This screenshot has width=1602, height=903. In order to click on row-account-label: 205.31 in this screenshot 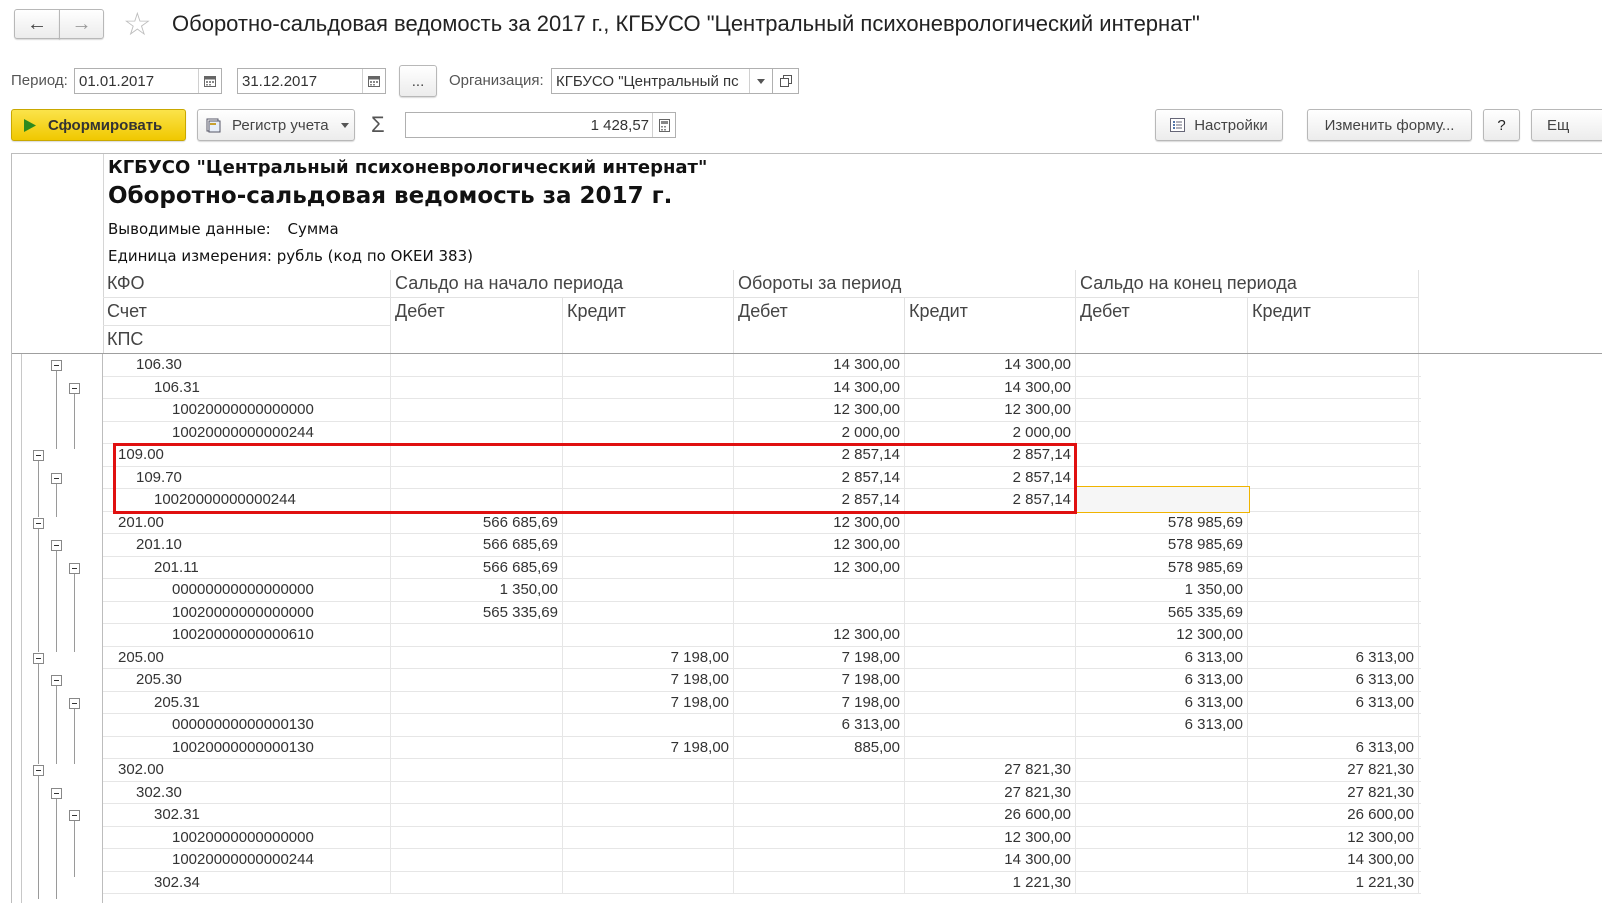, I will do `click(247, 702)`.